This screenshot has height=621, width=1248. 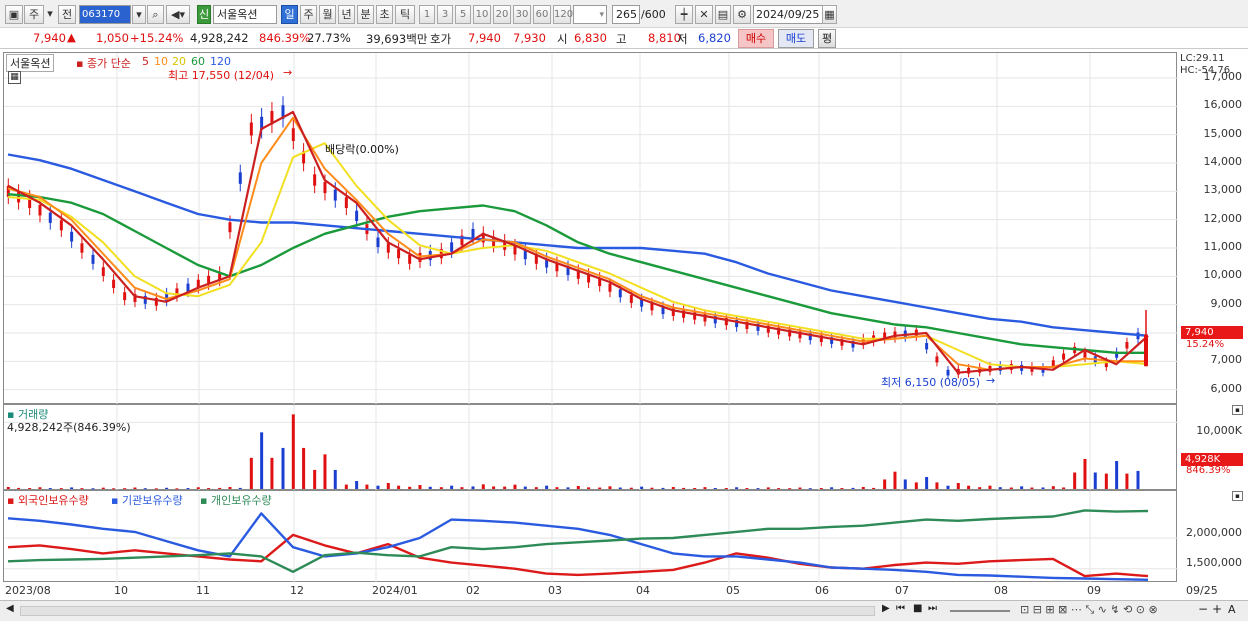 I want to click on period-select: 주, so click(x=34, y=14).